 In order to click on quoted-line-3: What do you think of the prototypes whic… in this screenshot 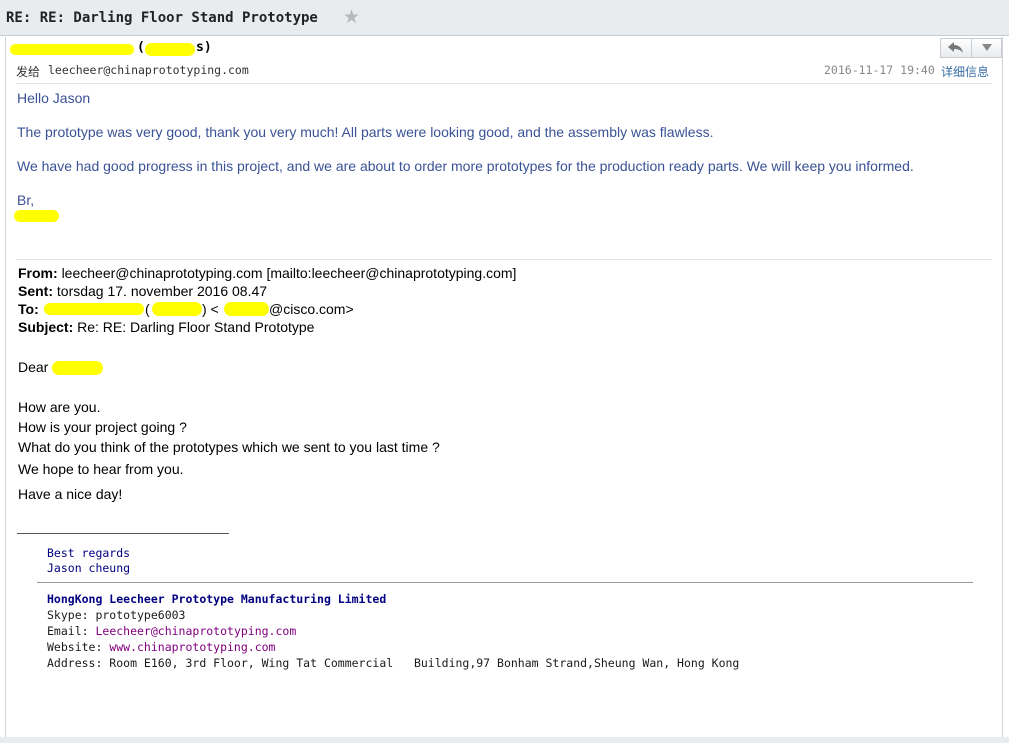, I will do `click(229, 447)`.